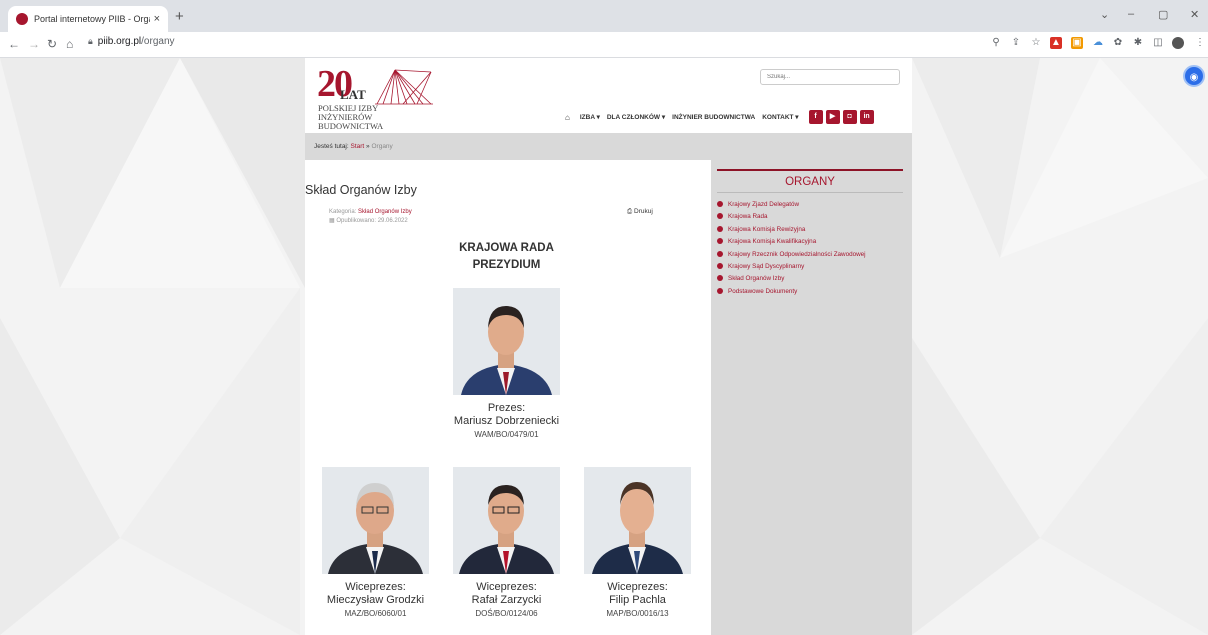 This screenshot has width=1208, height=635. Describe the element at coordinates (772, 242) in the screenshot. I see `sidebar-item-label: Krajowa Komisja Kwalifikacyjna` at that location.